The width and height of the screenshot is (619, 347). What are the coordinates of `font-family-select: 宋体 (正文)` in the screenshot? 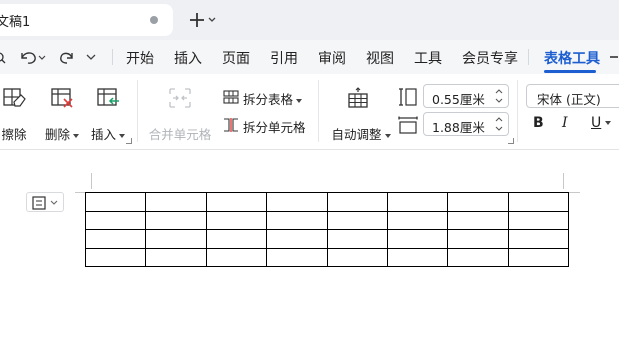 It's located at (572, 96).